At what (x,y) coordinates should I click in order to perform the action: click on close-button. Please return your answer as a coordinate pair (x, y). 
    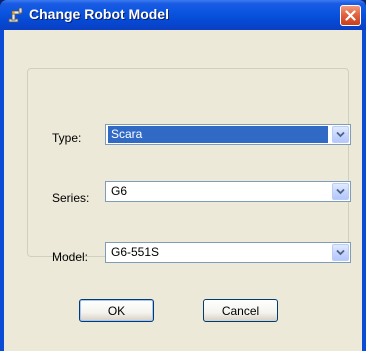
    Looking at the image, I should click on (350, 15).